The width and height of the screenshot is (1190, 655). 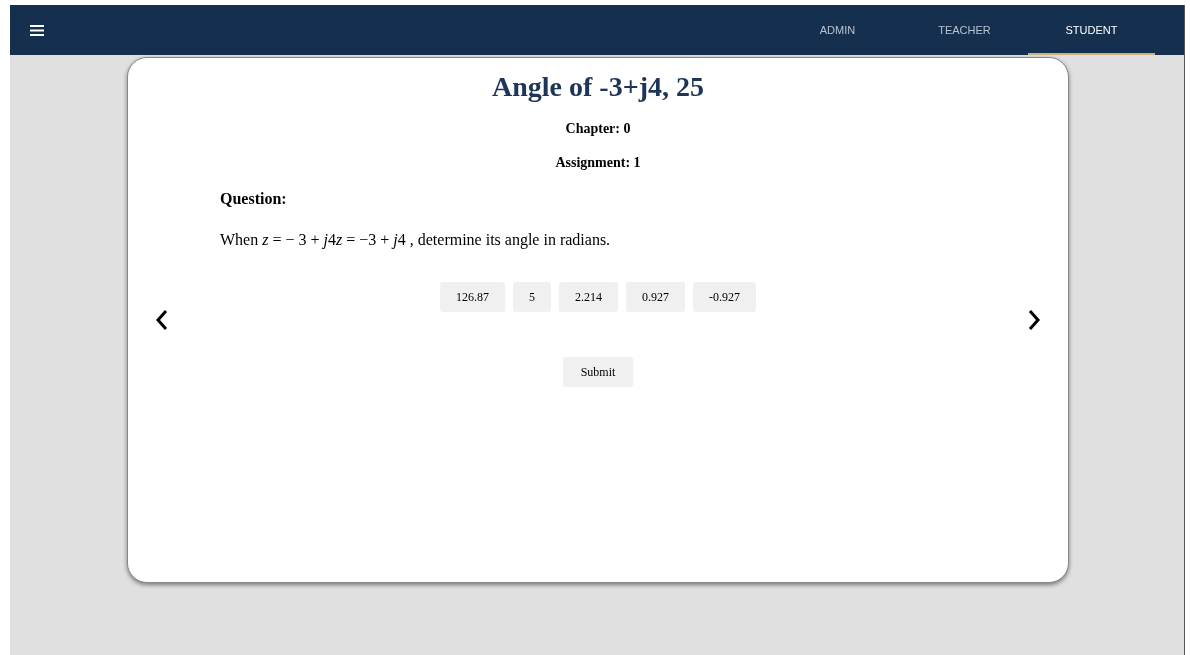 What do you see at coordinates (964, 30) in the screenshot?
I see `nav-tab: TEACHER` at bounding box center [964, 30].